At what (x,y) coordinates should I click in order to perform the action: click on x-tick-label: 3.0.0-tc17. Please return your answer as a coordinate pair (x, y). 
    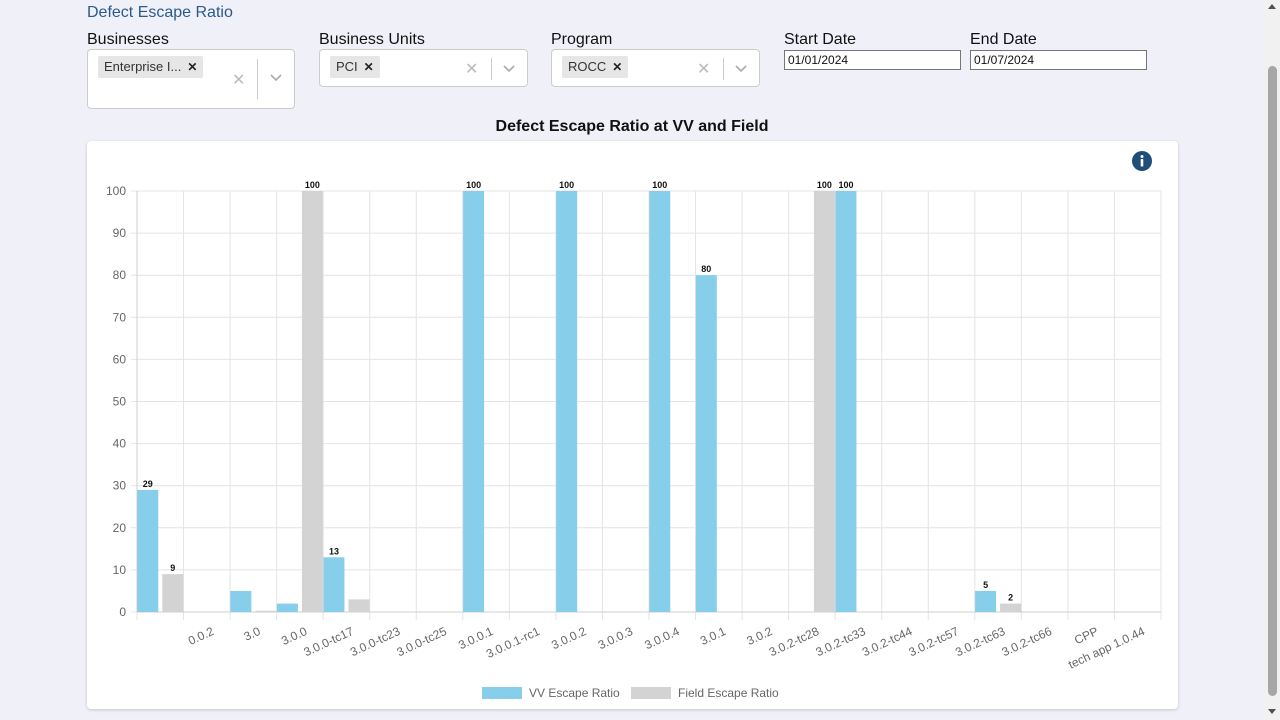
    Looking at the image, I should click on (328, 641).